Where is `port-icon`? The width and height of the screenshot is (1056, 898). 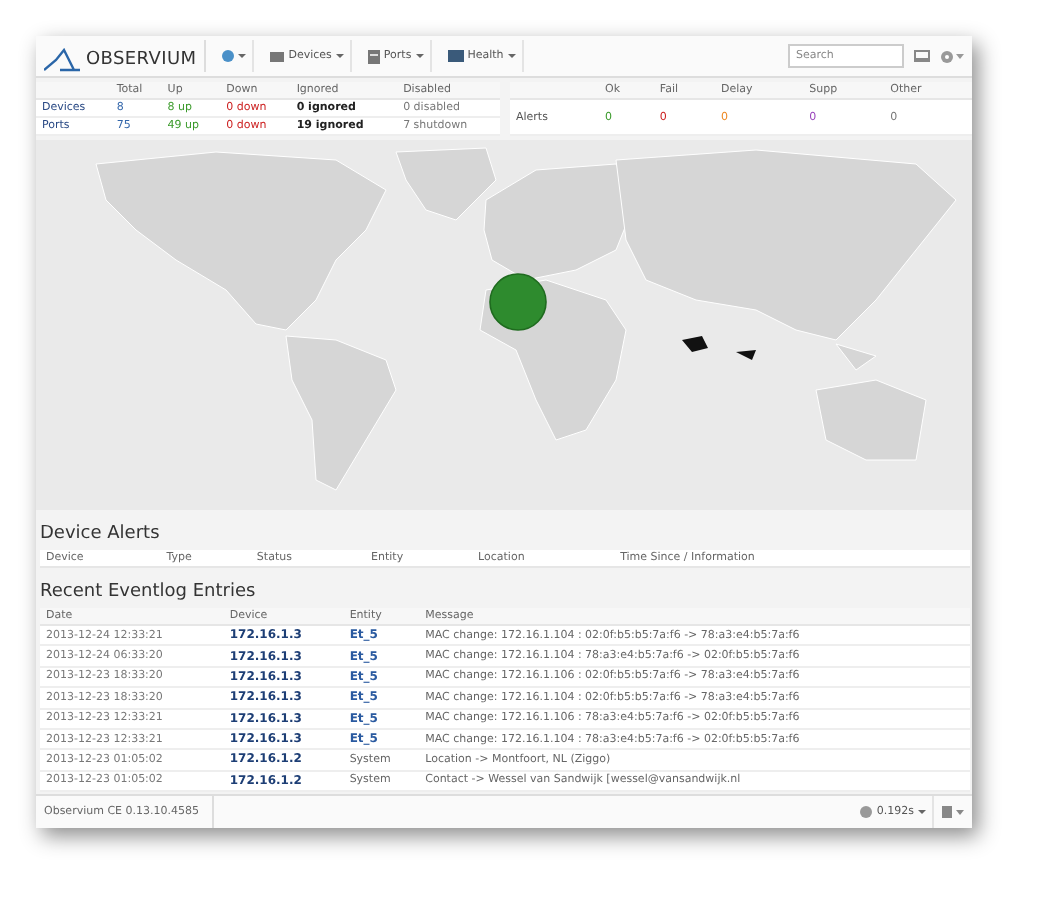
port-icon is located at coordinates (373, 56).